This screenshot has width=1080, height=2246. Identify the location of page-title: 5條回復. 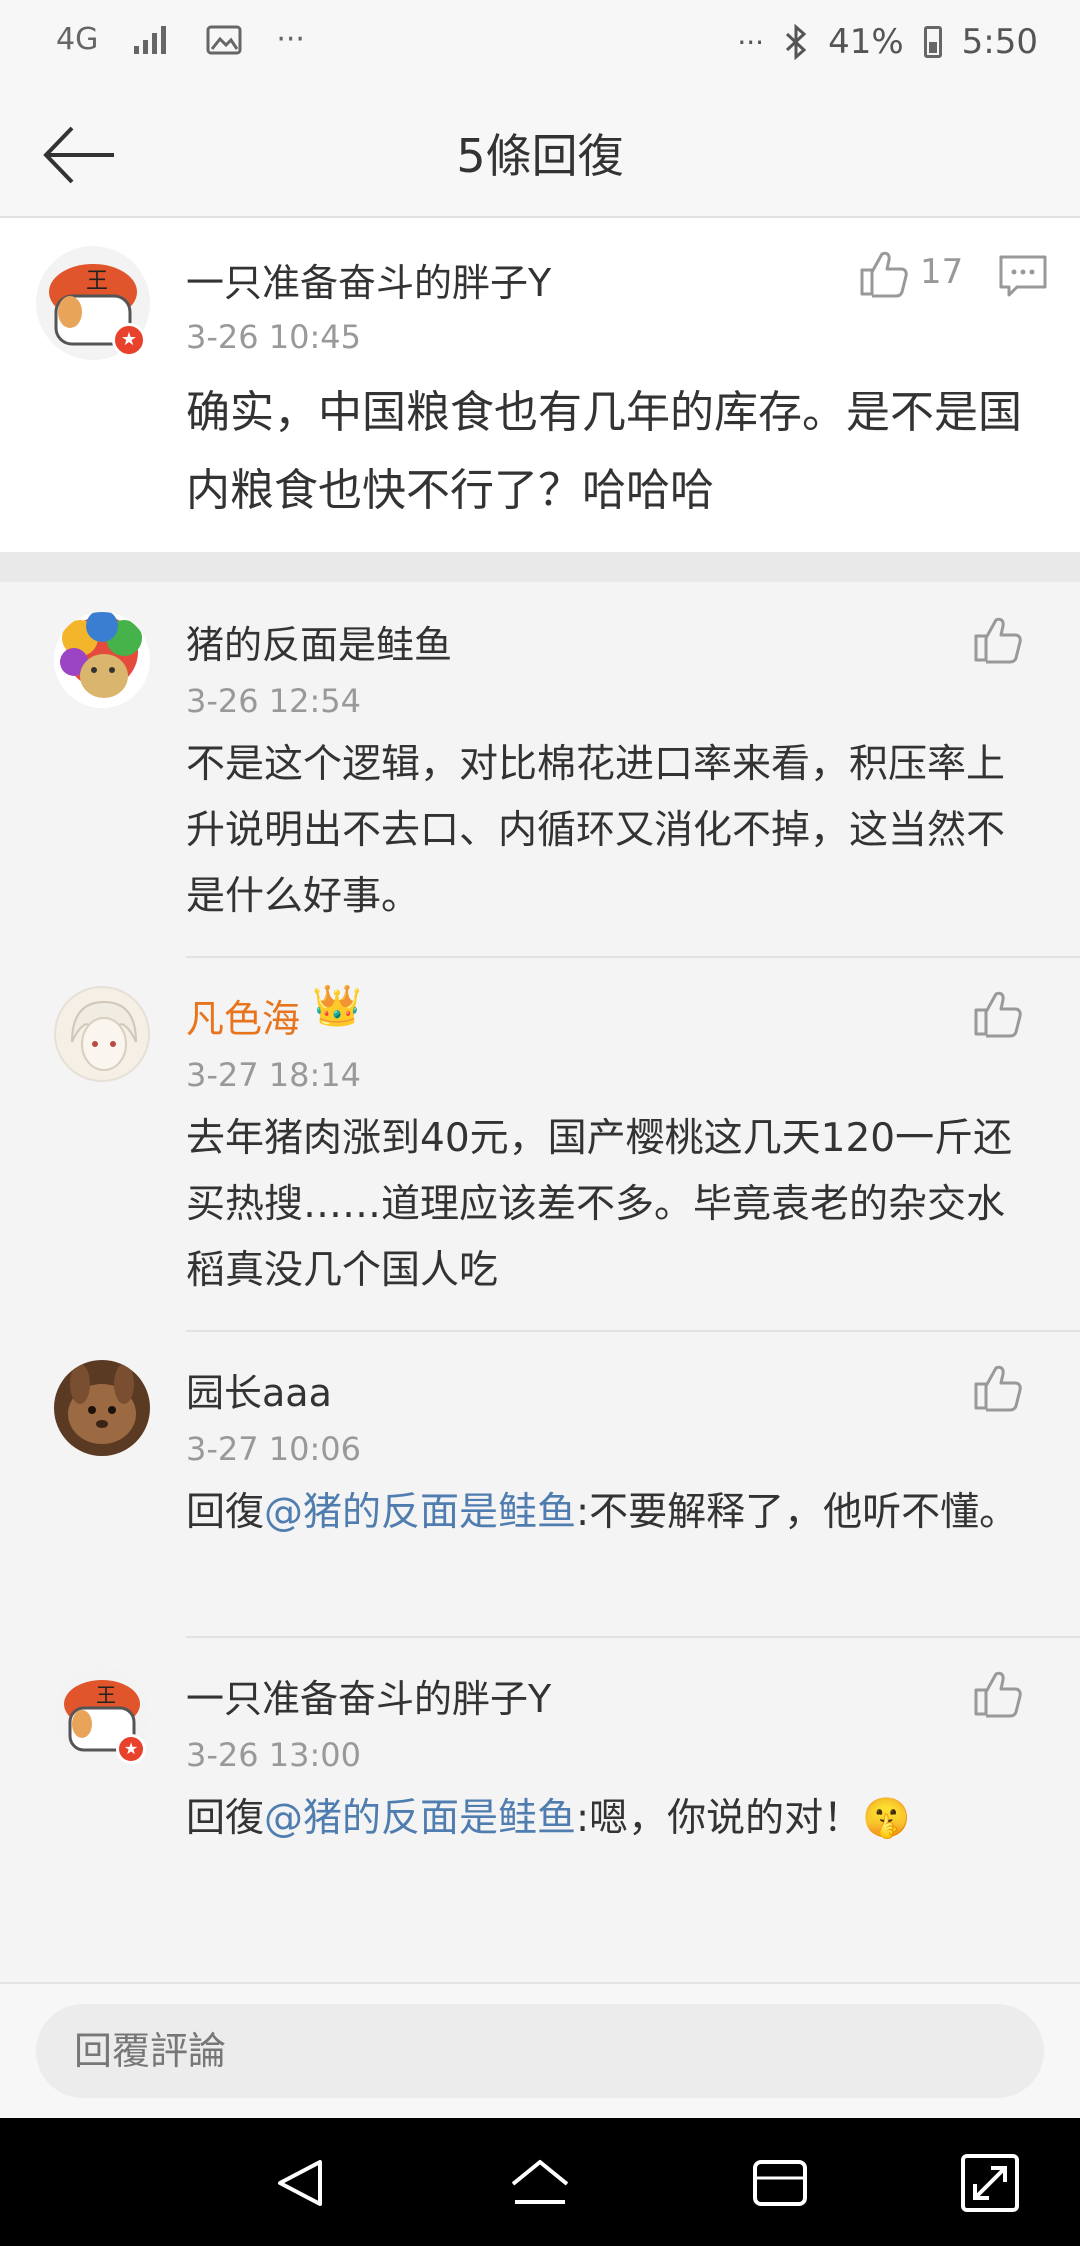
(540, 156).